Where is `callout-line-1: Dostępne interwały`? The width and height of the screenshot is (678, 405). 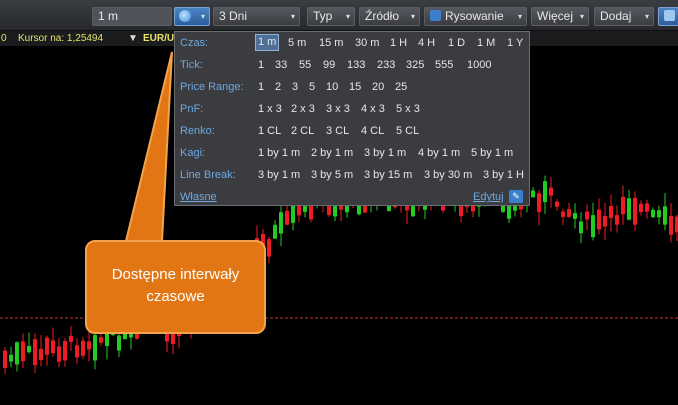 callout-line-1: Dostępne interwały is located at coordinates (175, 274).